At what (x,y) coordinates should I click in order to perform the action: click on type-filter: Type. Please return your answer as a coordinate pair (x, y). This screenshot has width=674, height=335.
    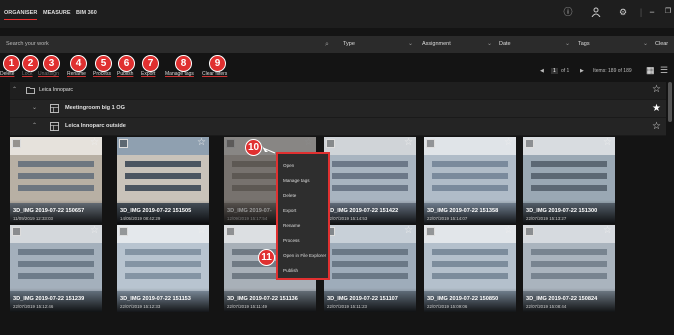
    Looking at the image, I should click on (349, 44).